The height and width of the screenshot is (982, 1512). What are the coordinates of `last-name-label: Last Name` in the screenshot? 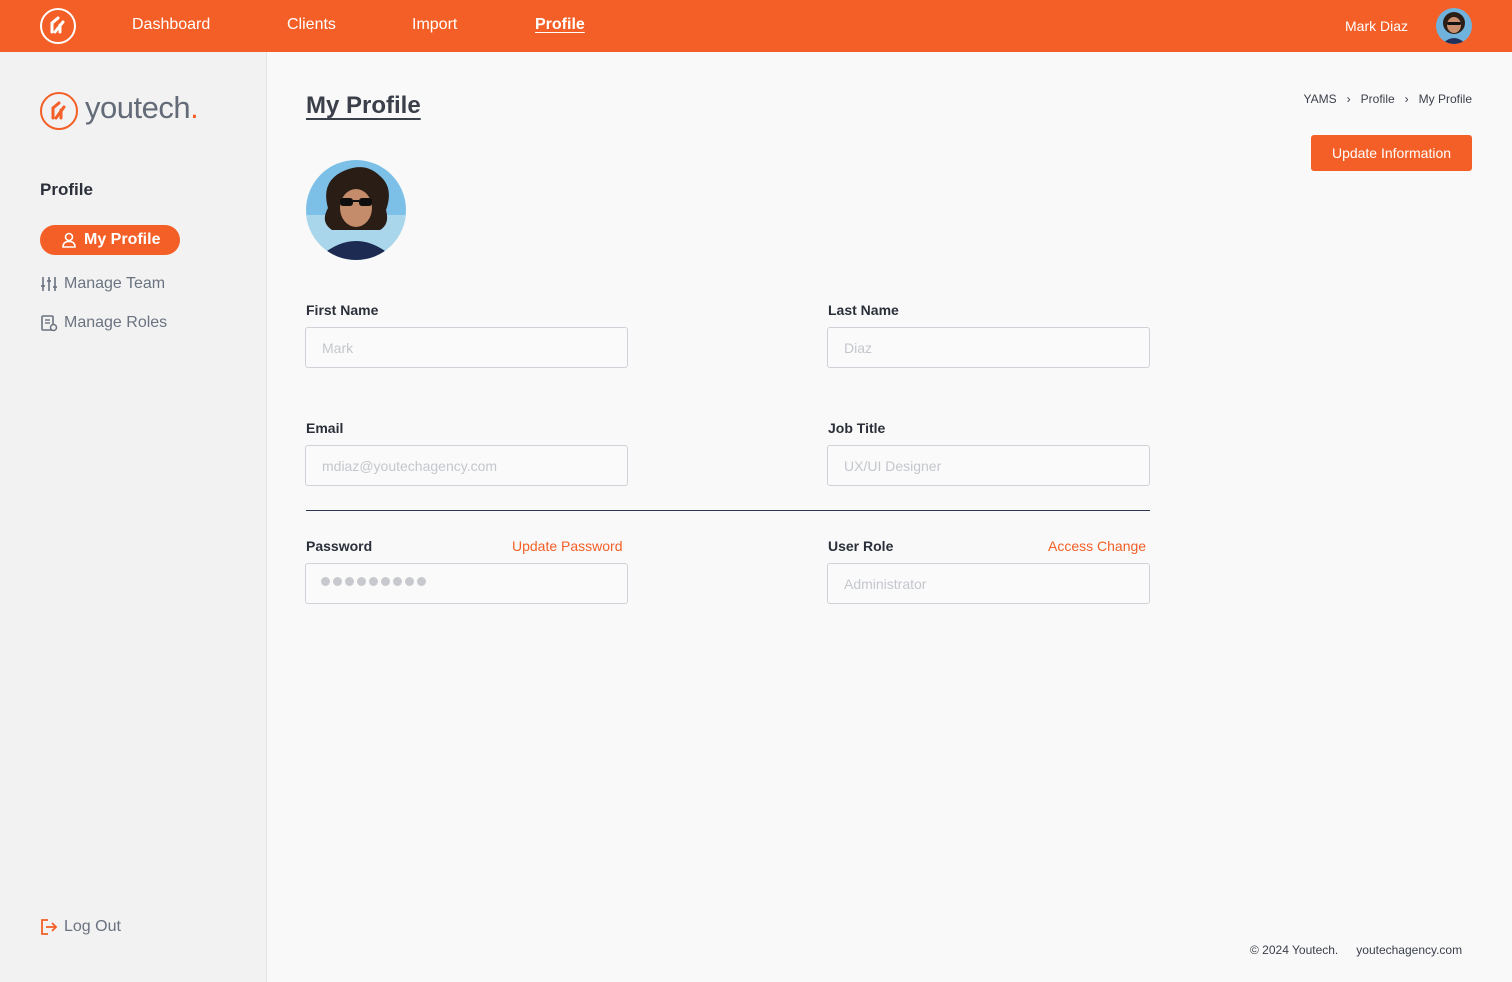 It's located at (863, 310).